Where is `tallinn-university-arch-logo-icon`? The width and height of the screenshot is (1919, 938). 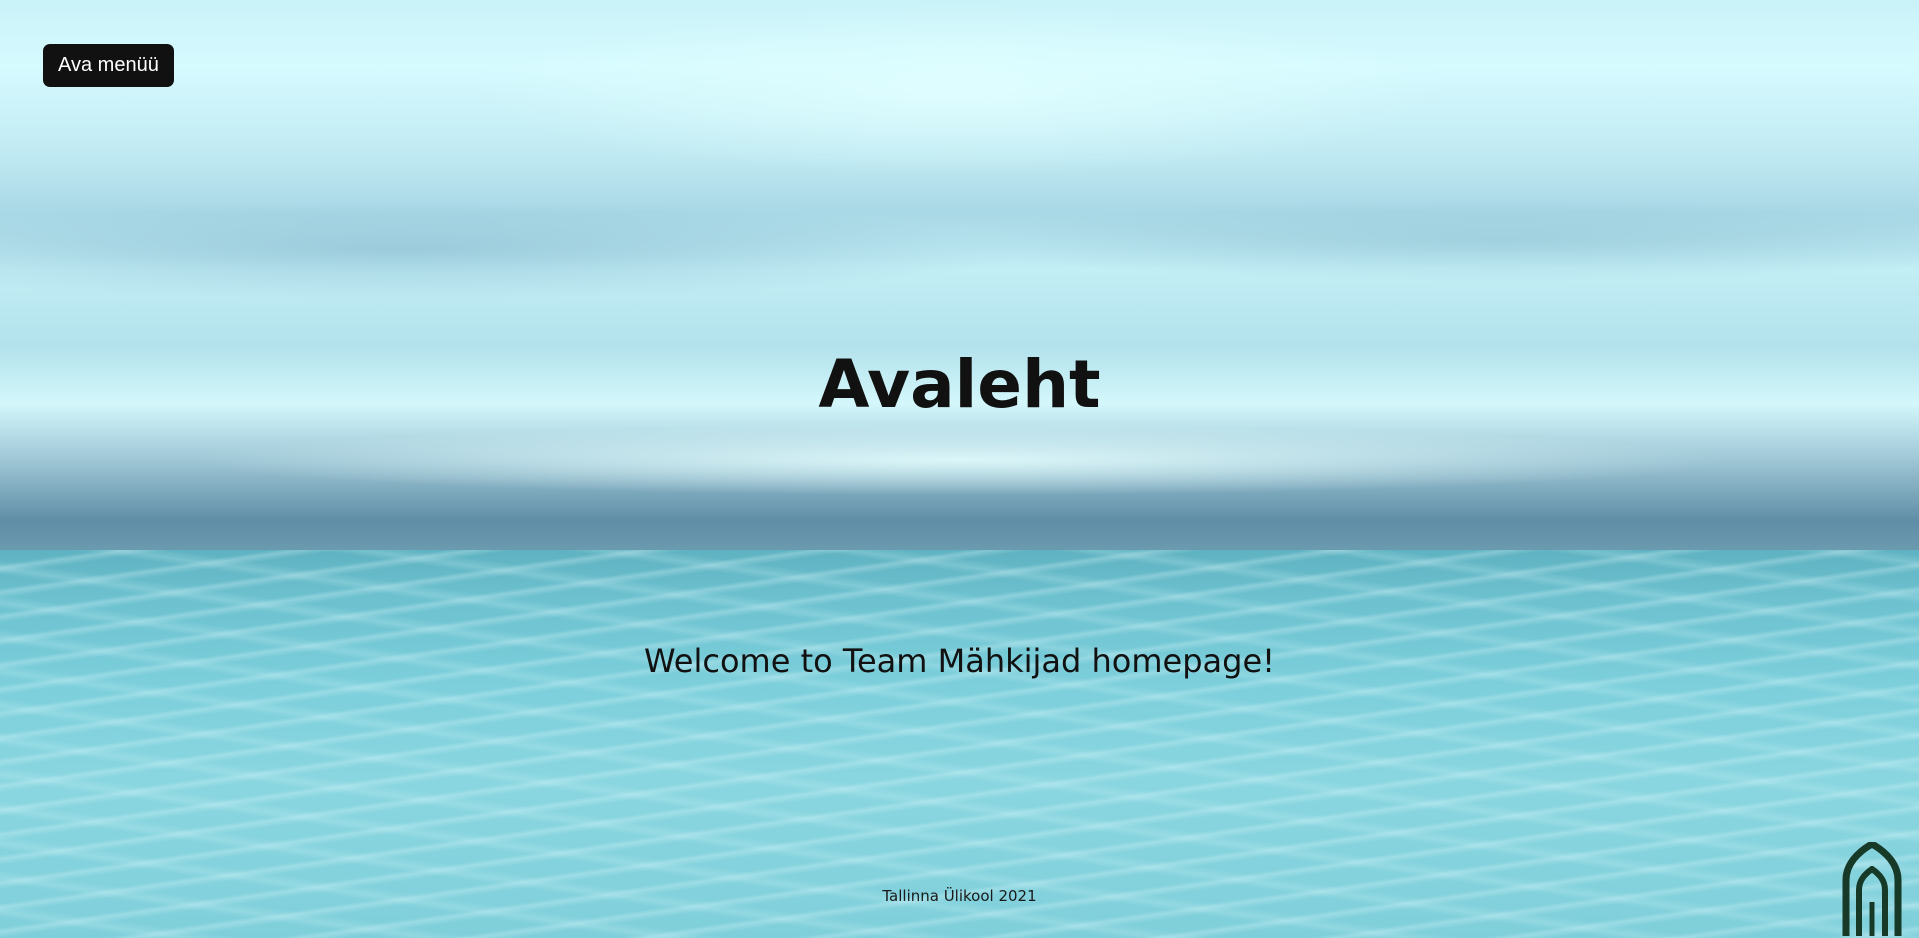 tallinn-university-arch-logo-icon is located at coordinates (1872, 889).